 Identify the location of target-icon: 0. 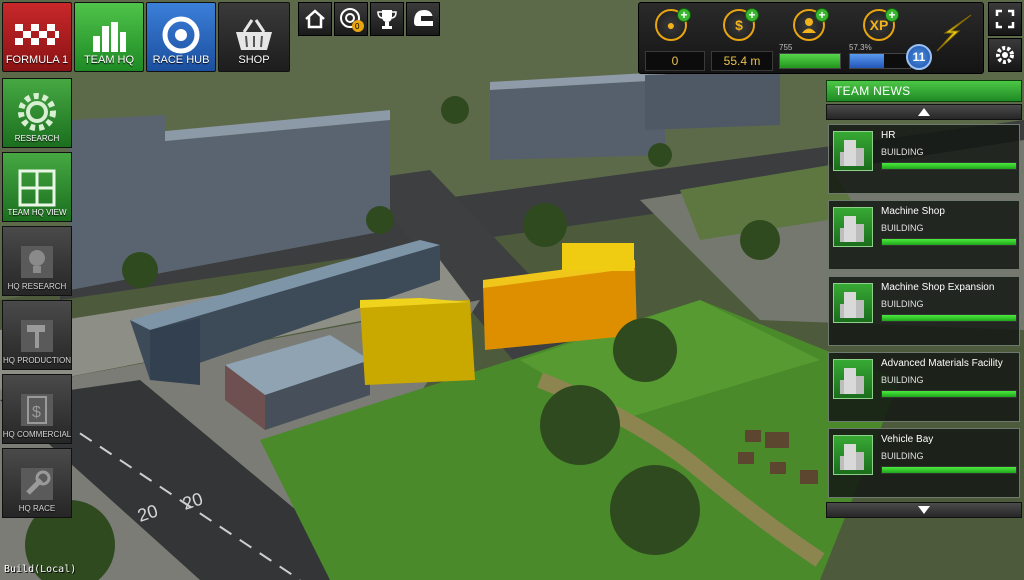
(352, 20).